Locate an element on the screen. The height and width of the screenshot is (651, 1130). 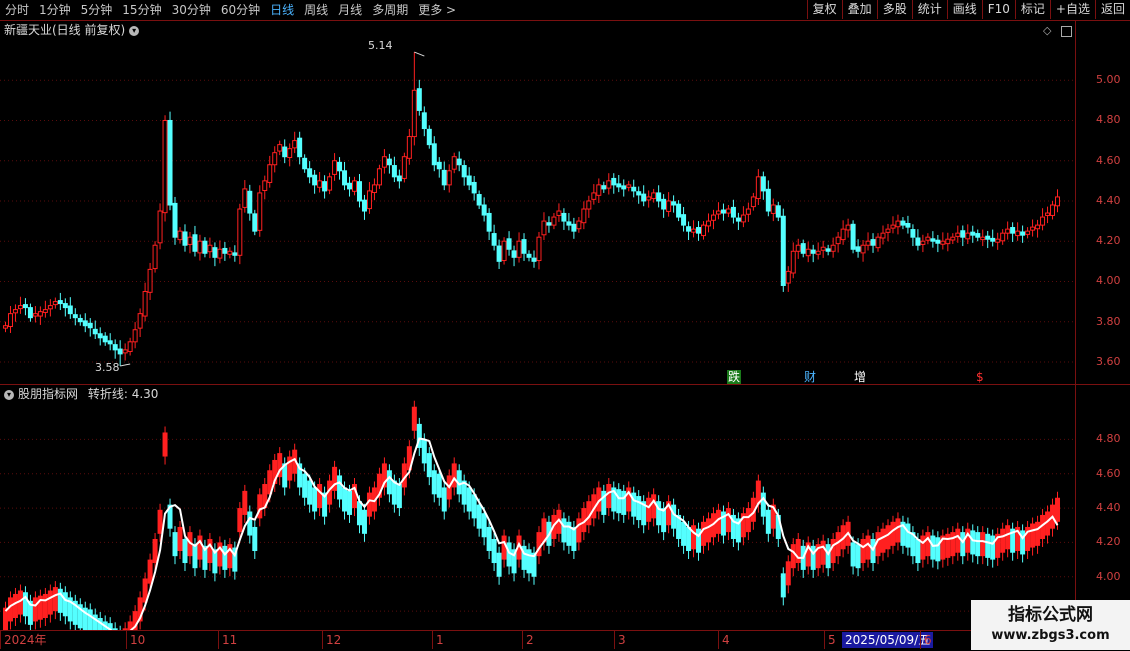
price-tick: 4.00 is located at coordinates (1108, 281).